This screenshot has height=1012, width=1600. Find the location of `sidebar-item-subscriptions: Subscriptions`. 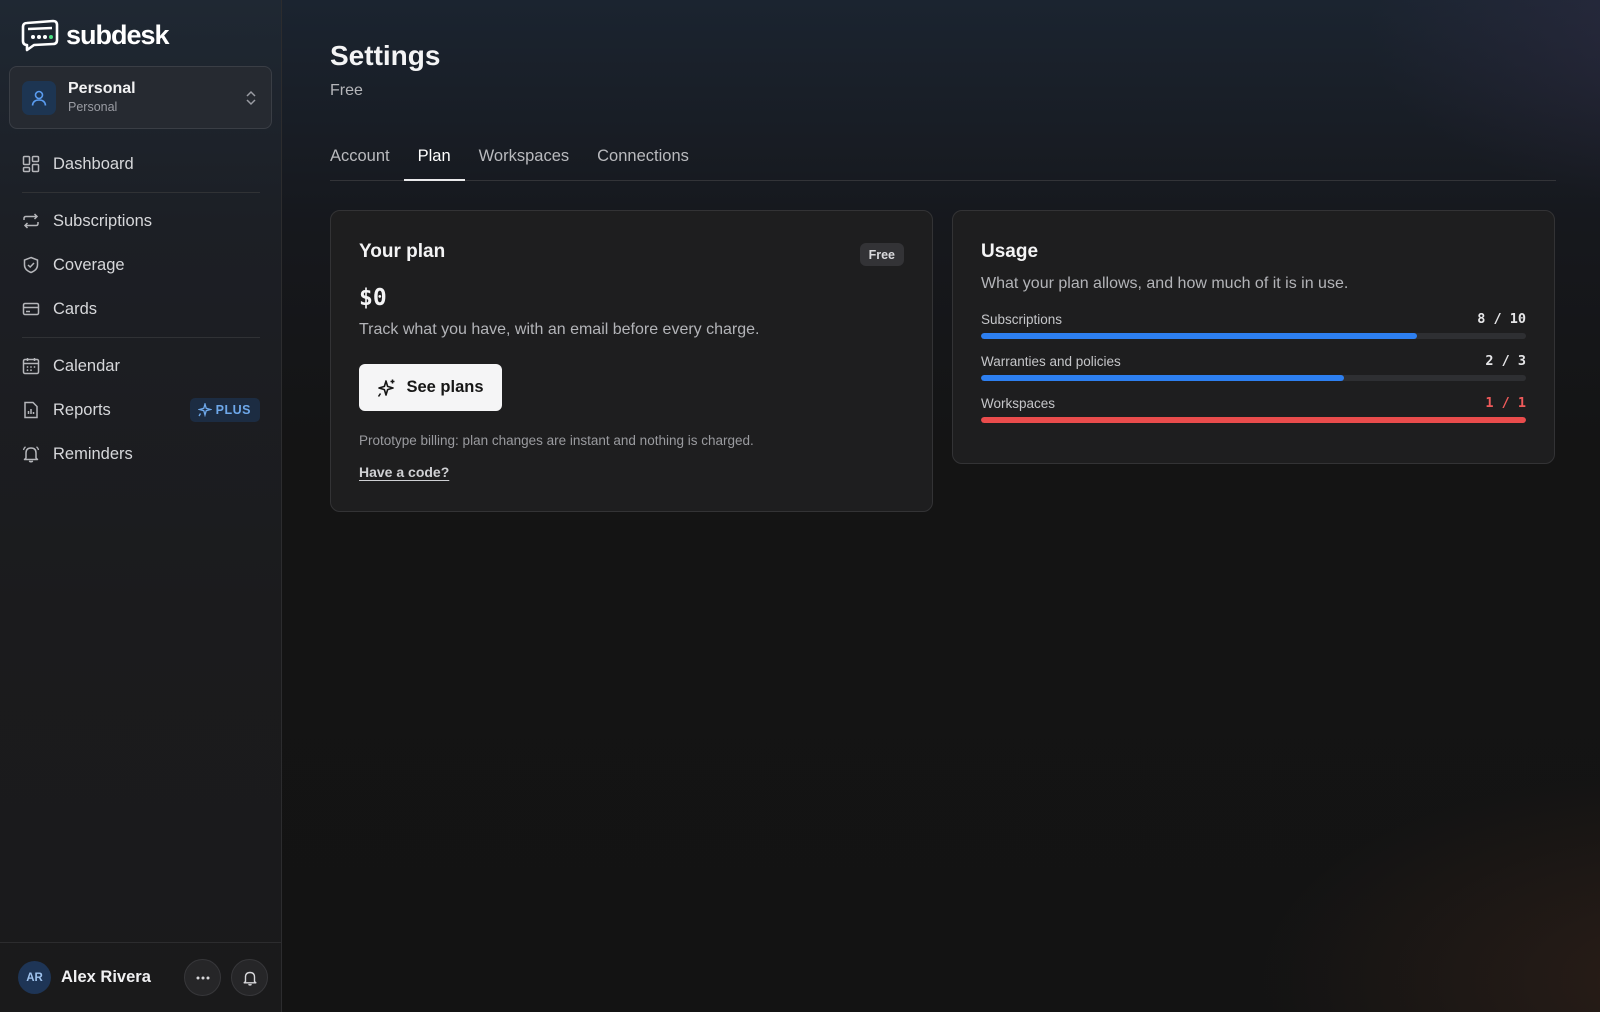

sidebar-item-subscriptions: Subscriptions is located at coordinates (141, 221).